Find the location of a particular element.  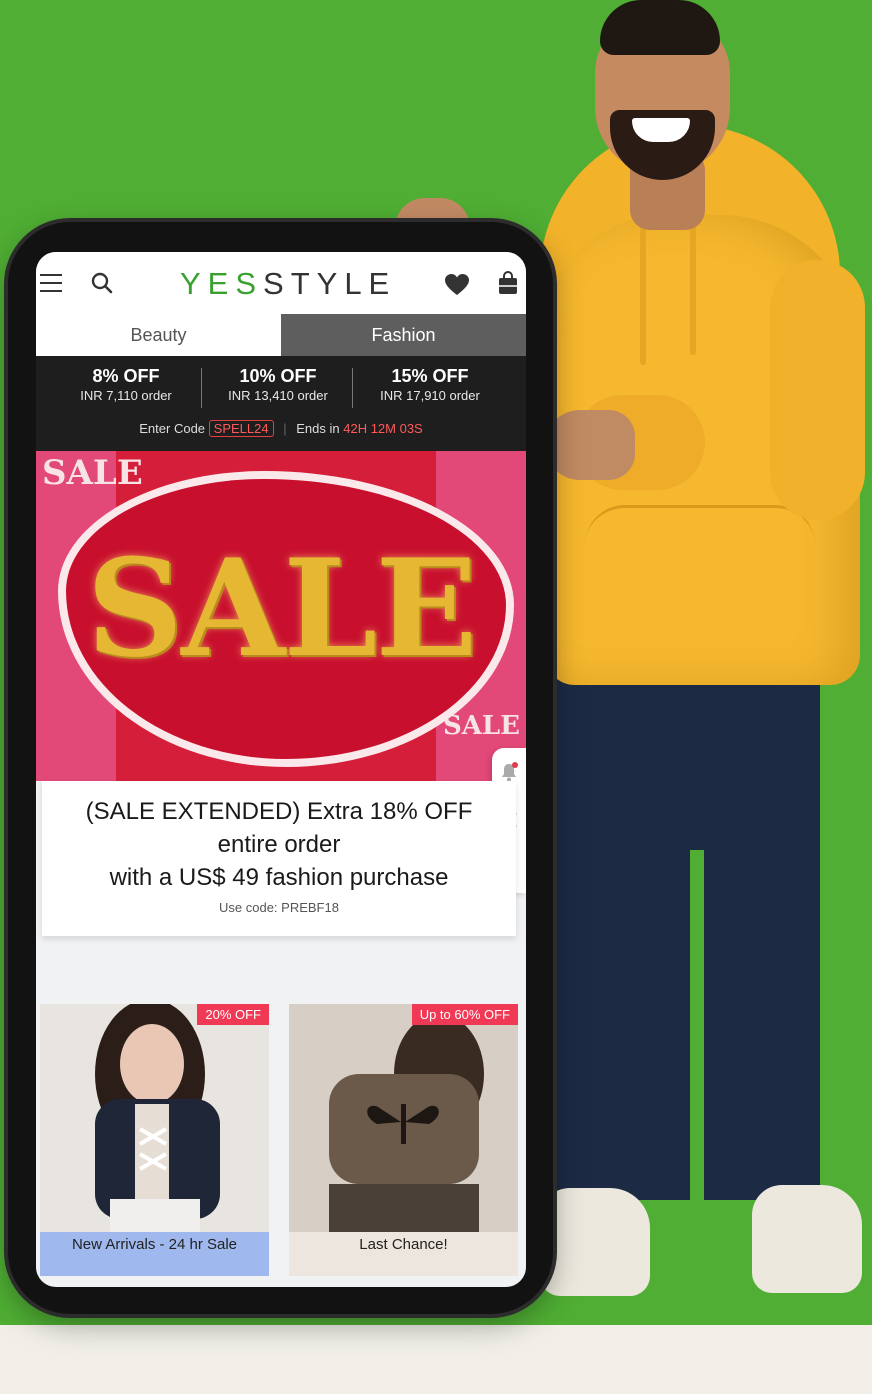

discount-badge: 20% OFF is located at coordinates (233, 1014).